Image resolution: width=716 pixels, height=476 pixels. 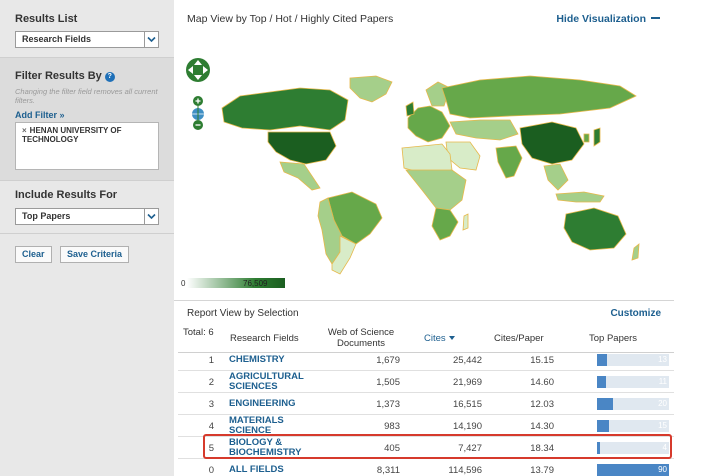 What do you see at coordinates (289, 470) in the screenshot?
I see `research-field-link: ALL FIELDS` at bounding box center [289, 470].